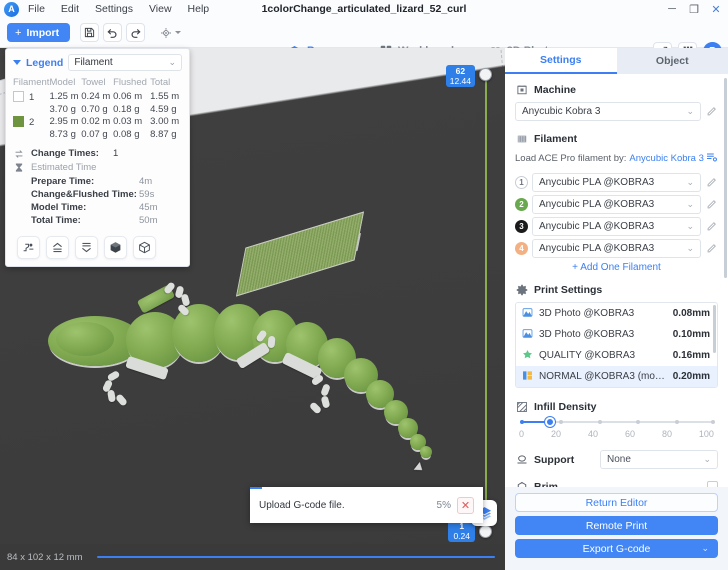 This screenshot has width=728, height=570. I want to click on filament-section-header: Filament, so click(616, 138).